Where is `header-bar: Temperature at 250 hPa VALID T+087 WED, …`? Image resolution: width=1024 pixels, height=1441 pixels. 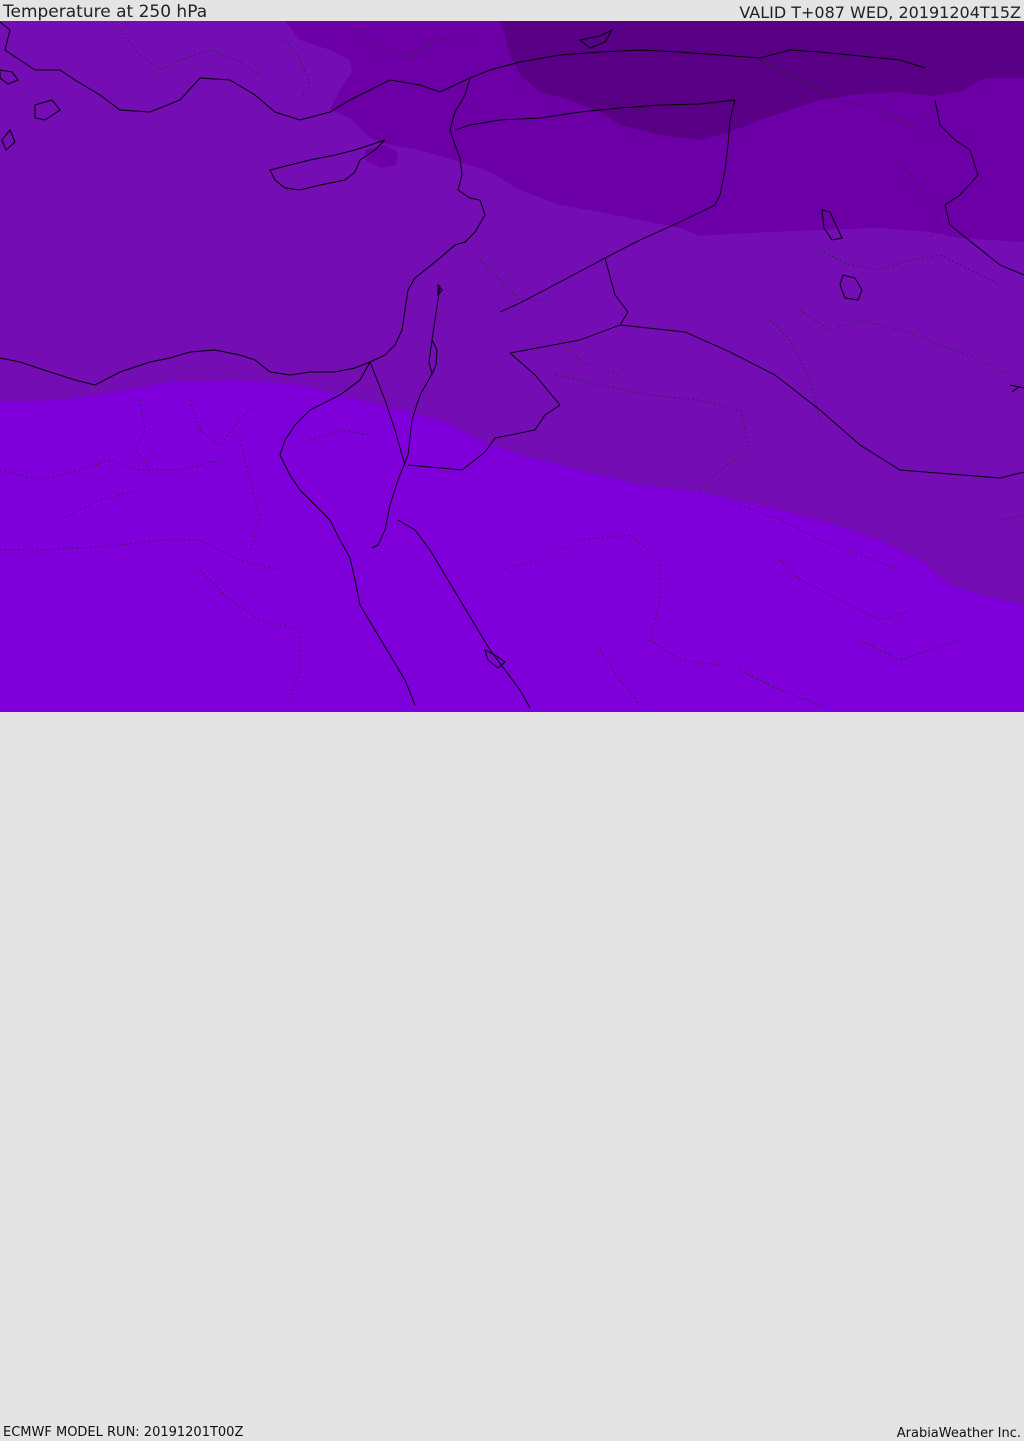
header-bar: Temperature at 250 hPa VALID T+087 WED, … is located at coordinates (512, 10).